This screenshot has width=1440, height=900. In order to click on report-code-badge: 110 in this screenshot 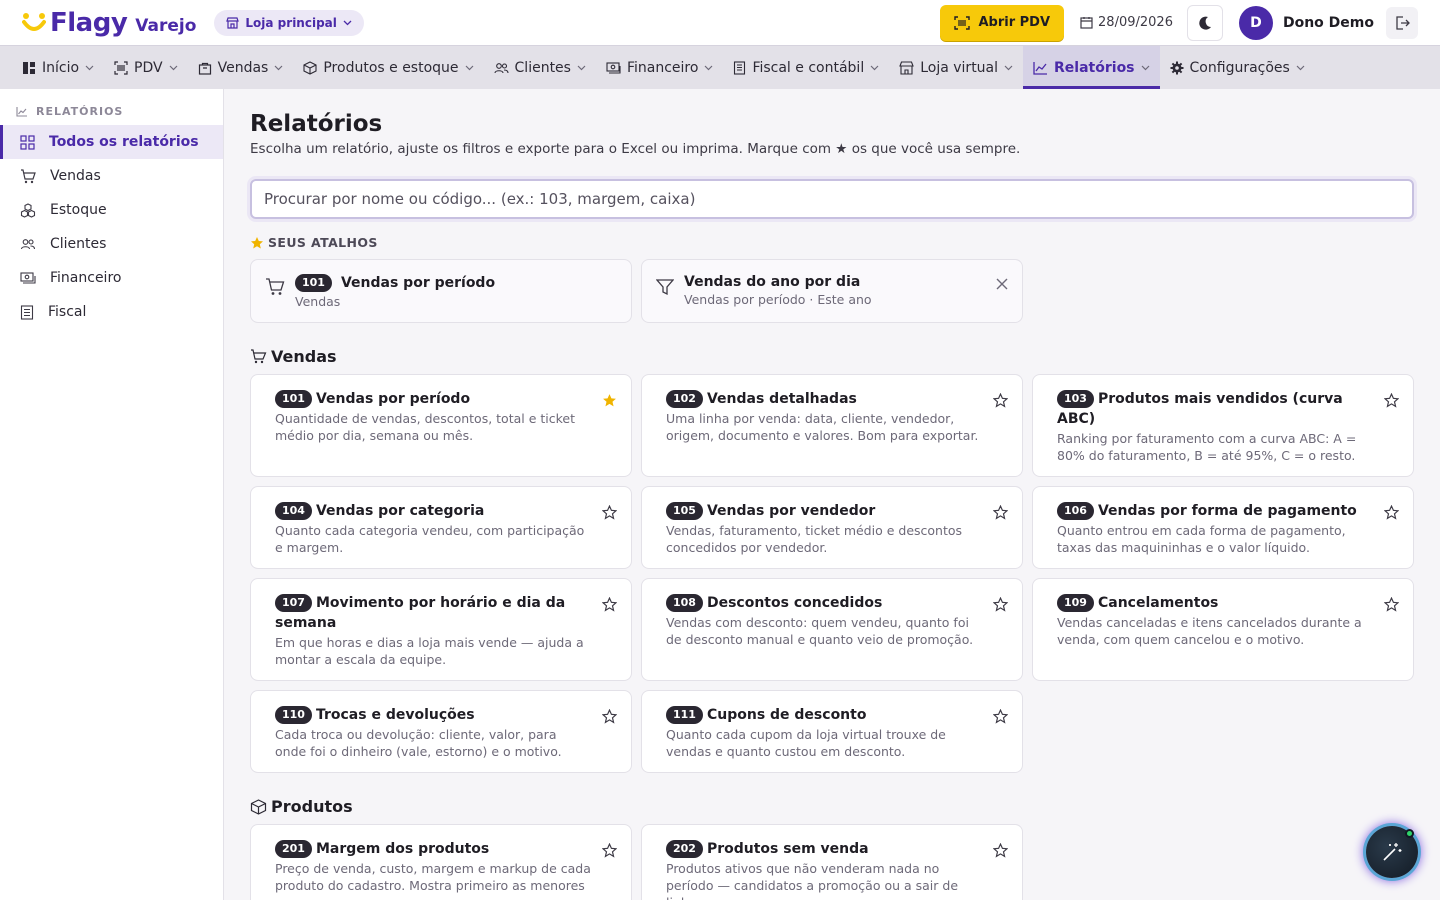, I will do `click(293, 715)`.